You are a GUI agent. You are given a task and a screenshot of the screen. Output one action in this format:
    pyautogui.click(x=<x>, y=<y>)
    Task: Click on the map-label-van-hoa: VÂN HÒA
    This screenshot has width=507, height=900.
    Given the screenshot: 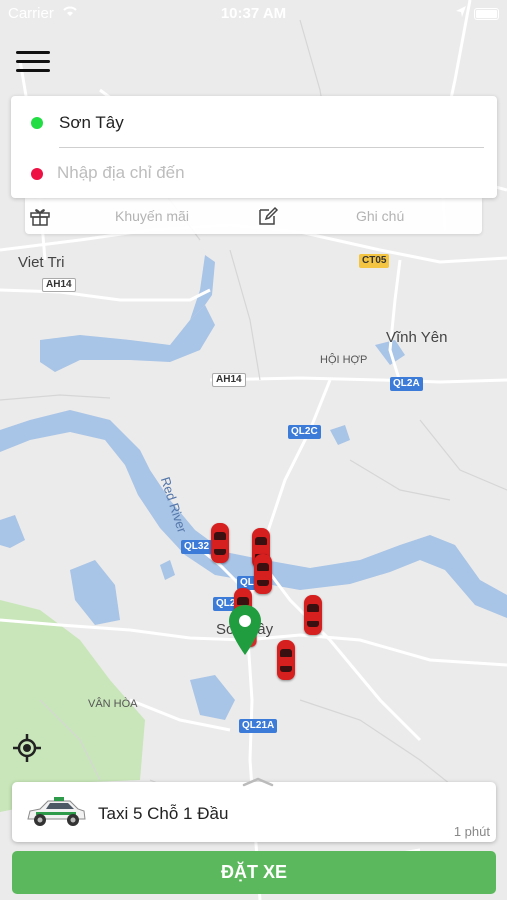 What is the action you would take?
    pyautogui.click(x=113, y=704)
    